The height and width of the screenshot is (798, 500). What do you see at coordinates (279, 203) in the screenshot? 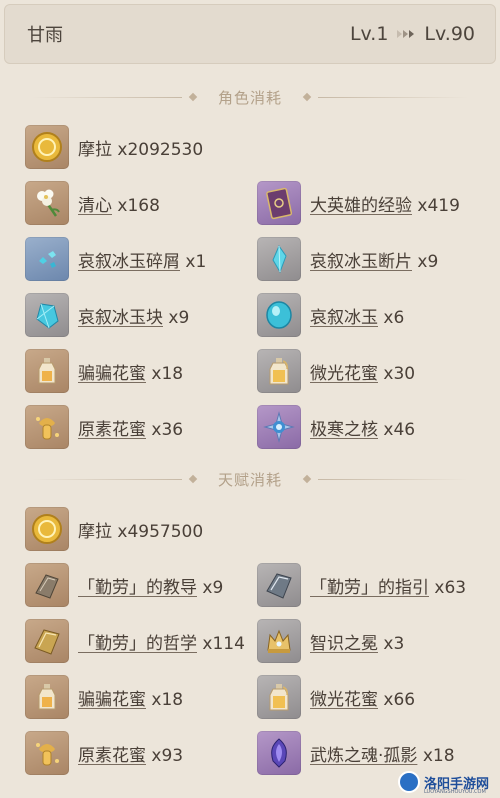
I see `heros-wit-book-icon` at bounding box center [279, 203].